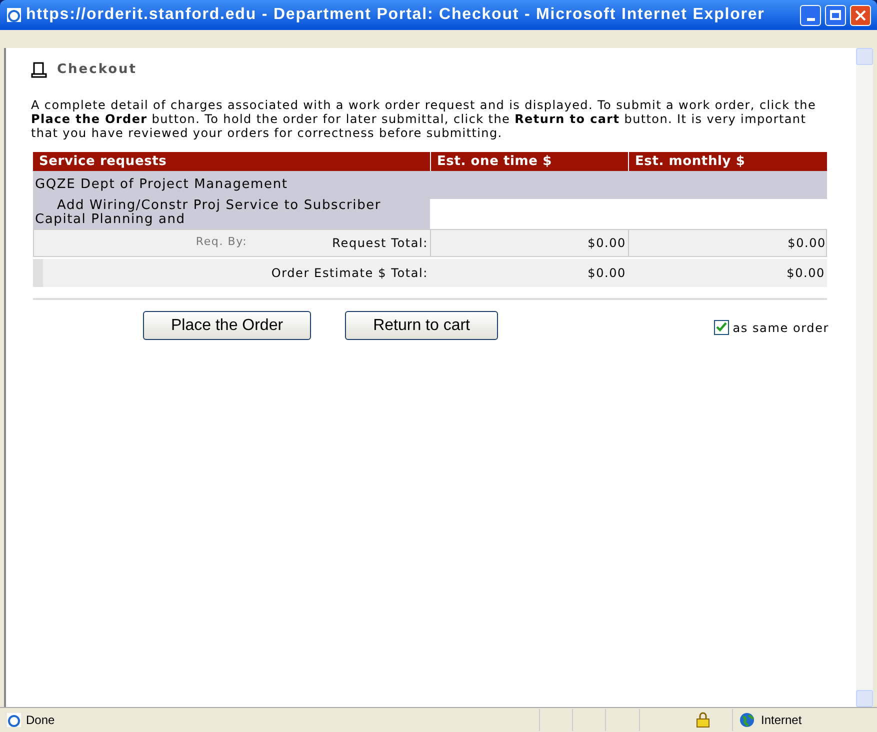 The width and height of the screenshot is (877, 732). I want to click on close-icon, so click(860, 15).